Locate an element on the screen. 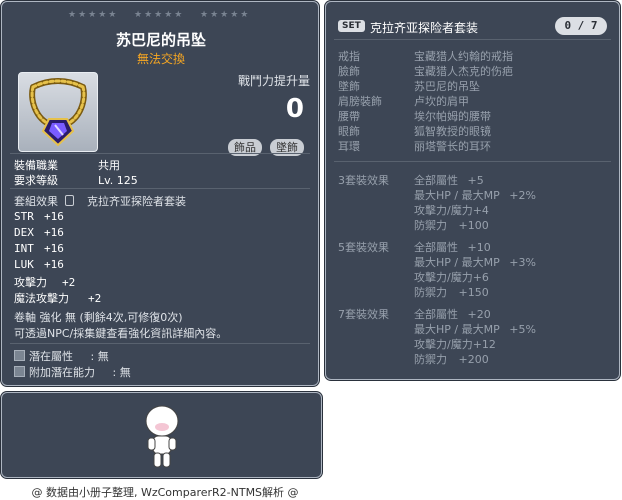 The image size is (622, 500). stat-luk: LUK +16 is located at coordinates (39, 264).